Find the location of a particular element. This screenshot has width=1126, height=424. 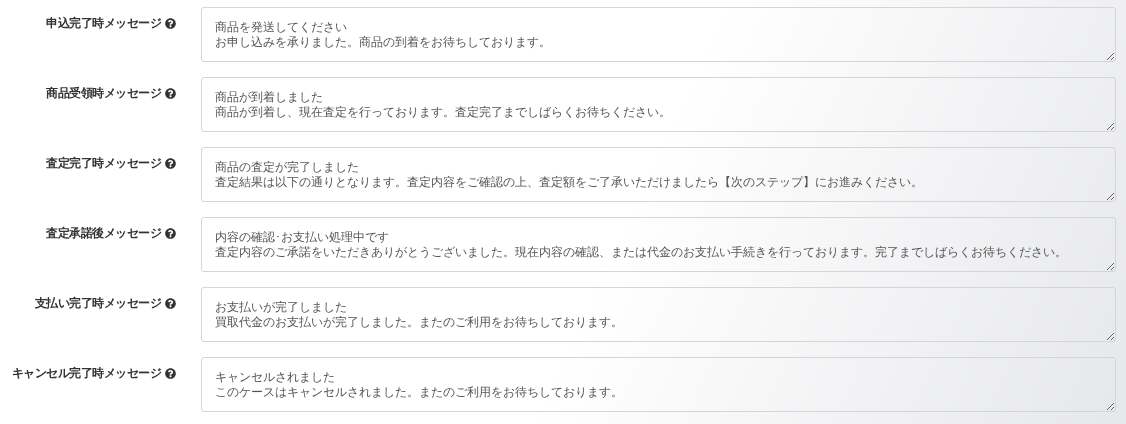

message-textarea: 商品を発送してください お申し込みを承りました。商品の到着をお待ちしております。 is located at coordinates (658, 34).